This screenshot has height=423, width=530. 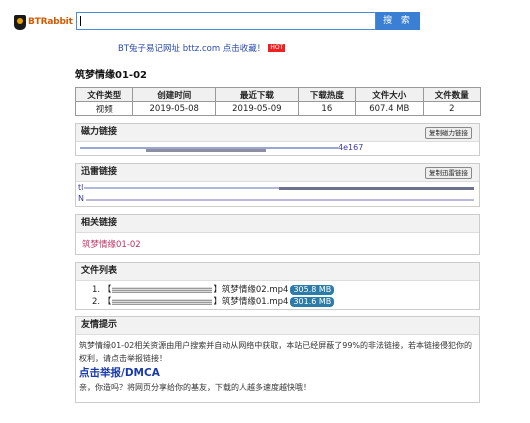 What do you see at coordinates (448, 173) in the screenshot?
I see `copy-thunder-button: 复制迅雷链接` at bounding box center [448, 173].